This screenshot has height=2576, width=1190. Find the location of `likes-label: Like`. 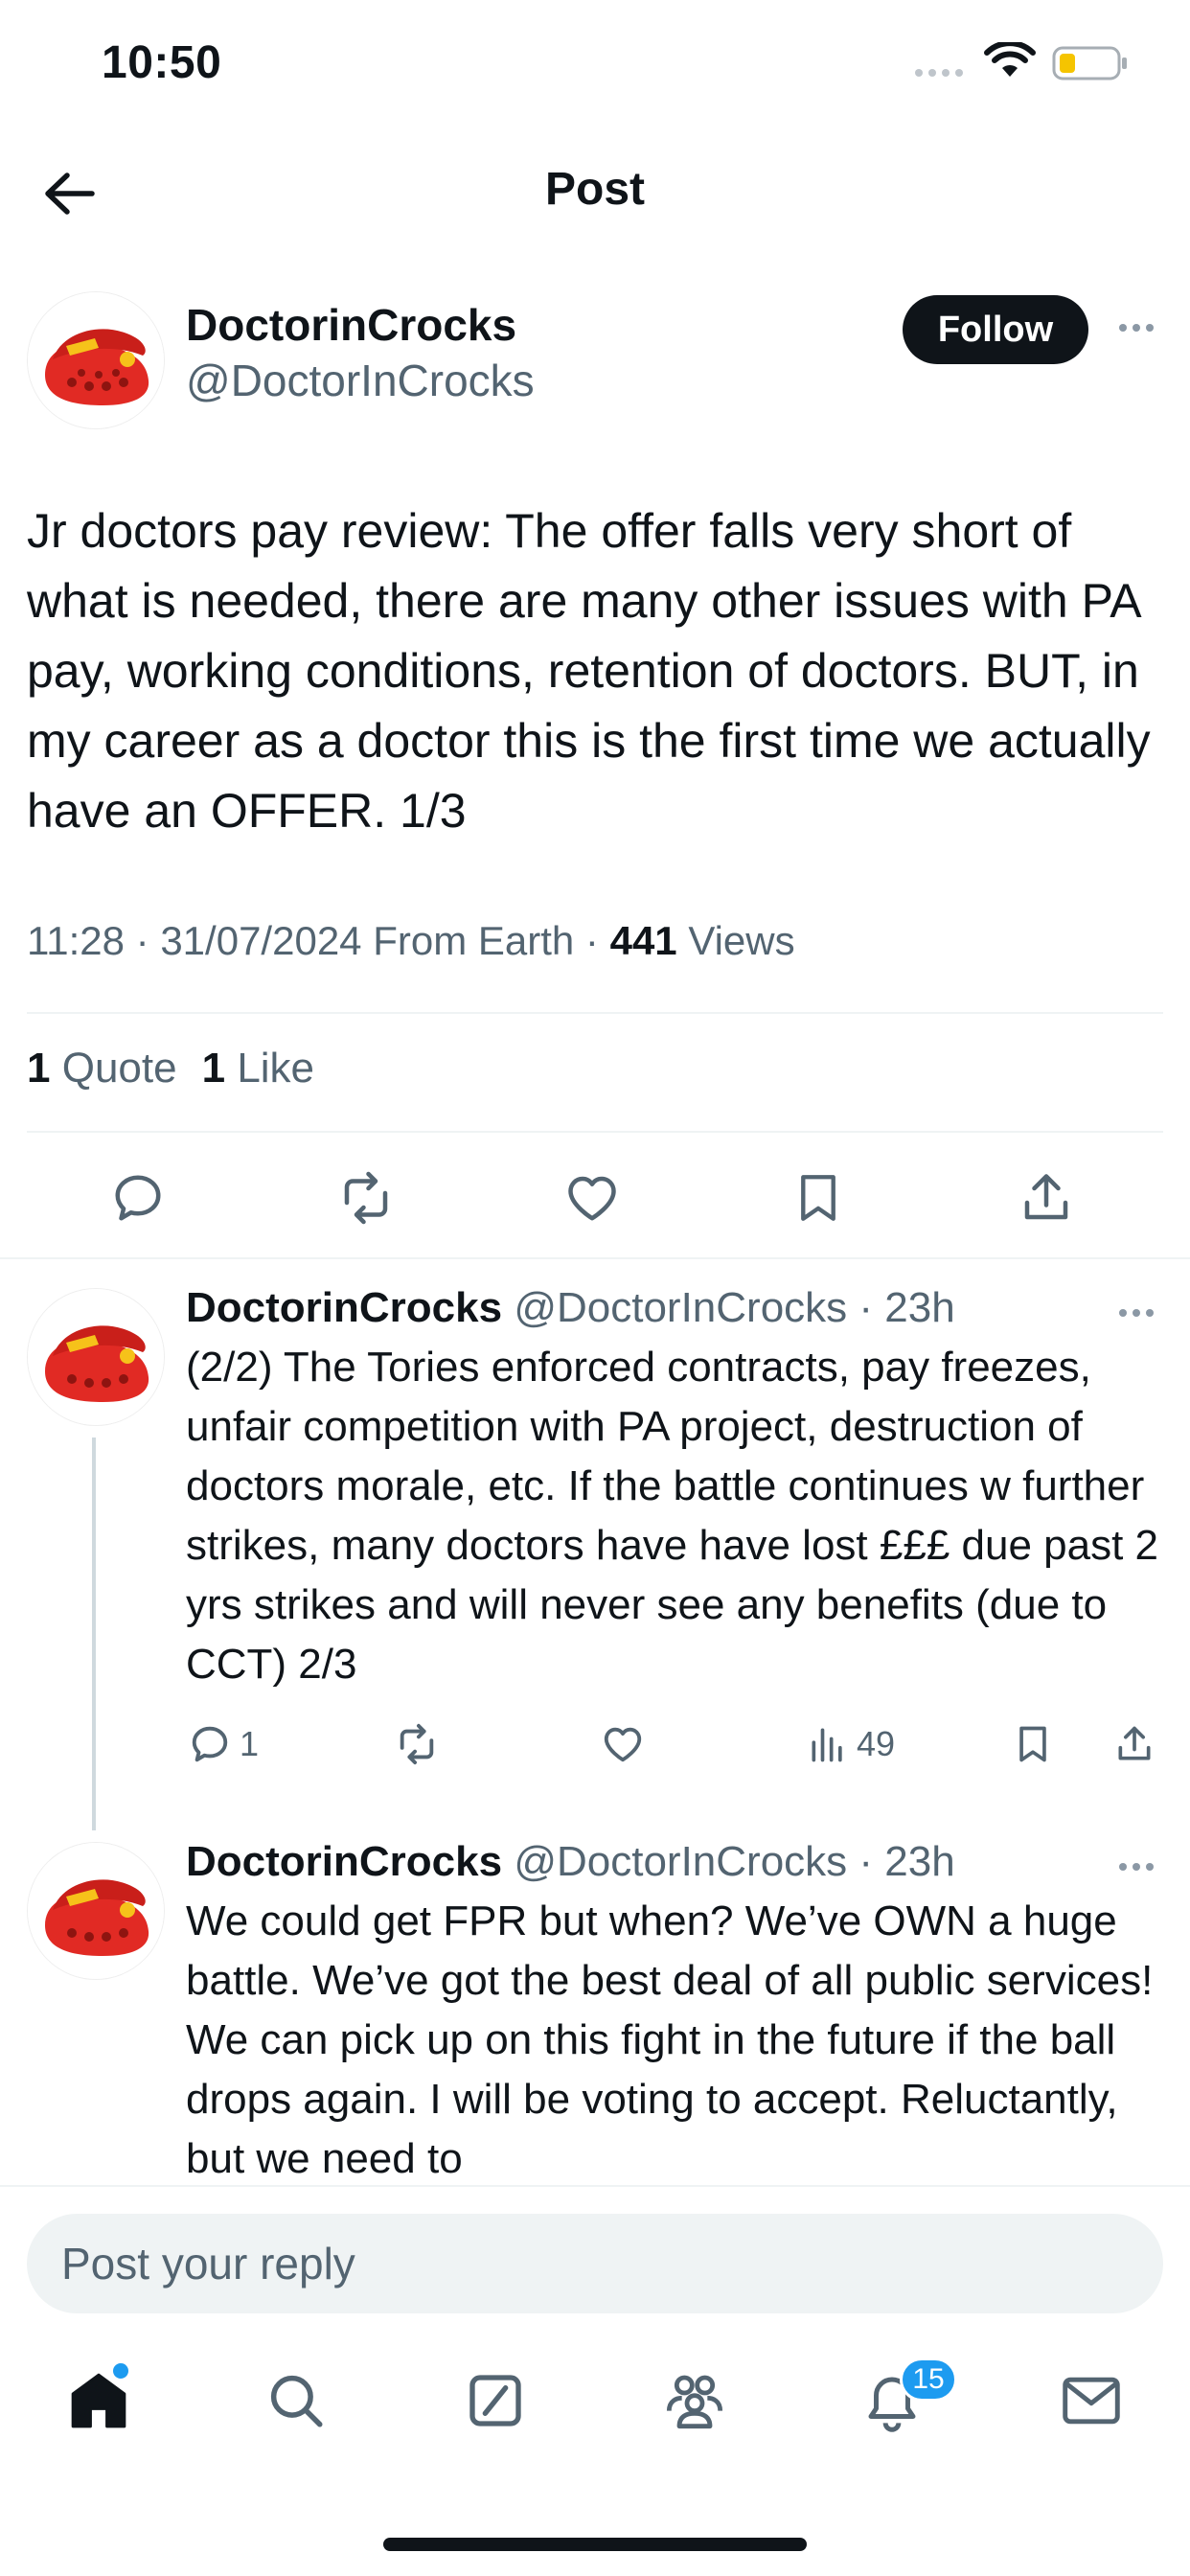

likes-label: Like is located at coordinates (276, 1068).